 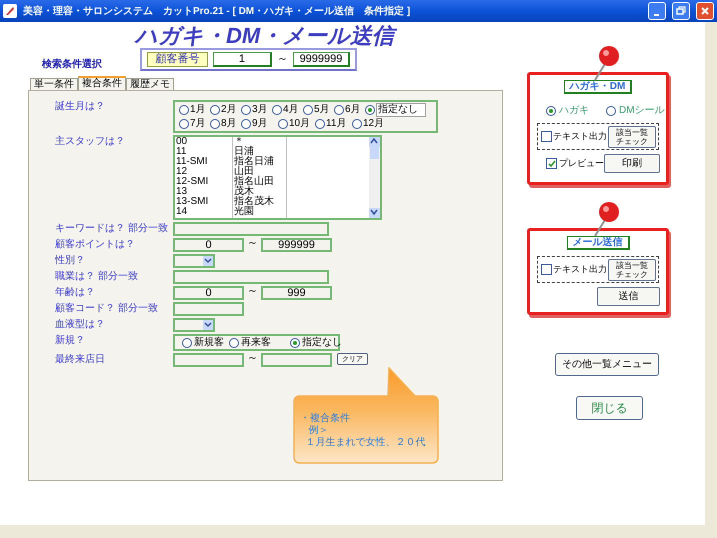 I want to click on option-label: 8月, so click(x=229, y=124).